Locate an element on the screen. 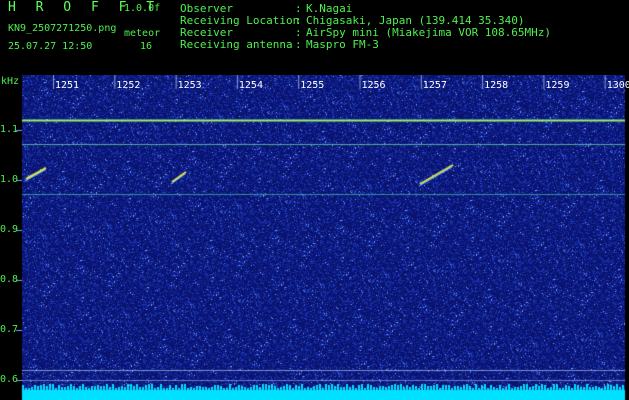 The width and height of the screenshot is (629, 400). y-tick-label: 1.1 is located at coordinates (9, 129).